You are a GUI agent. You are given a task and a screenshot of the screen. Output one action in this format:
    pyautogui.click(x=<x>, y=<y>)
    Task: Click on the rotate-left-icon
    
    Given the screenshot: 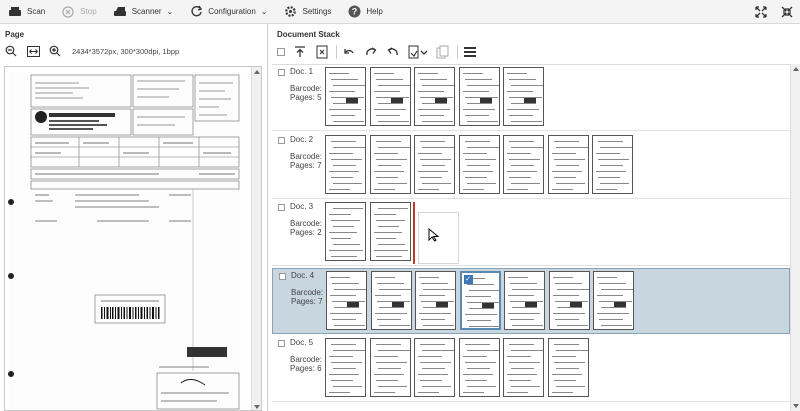 What is the action you would take?
    pyautogui.click(x=393, y=52)
    